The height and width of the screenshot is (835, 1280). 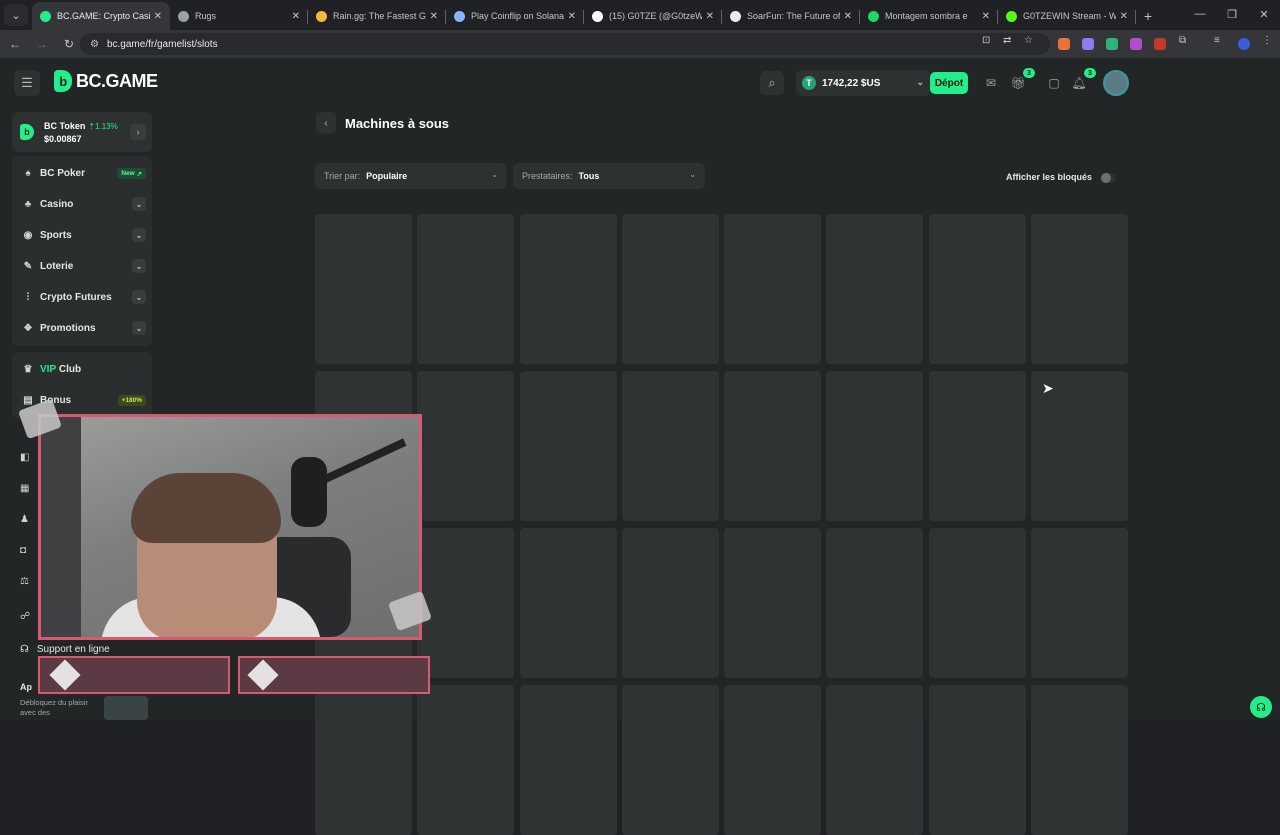 I want to click on help-headset-button: ☊, so click(x=1261, y=707).